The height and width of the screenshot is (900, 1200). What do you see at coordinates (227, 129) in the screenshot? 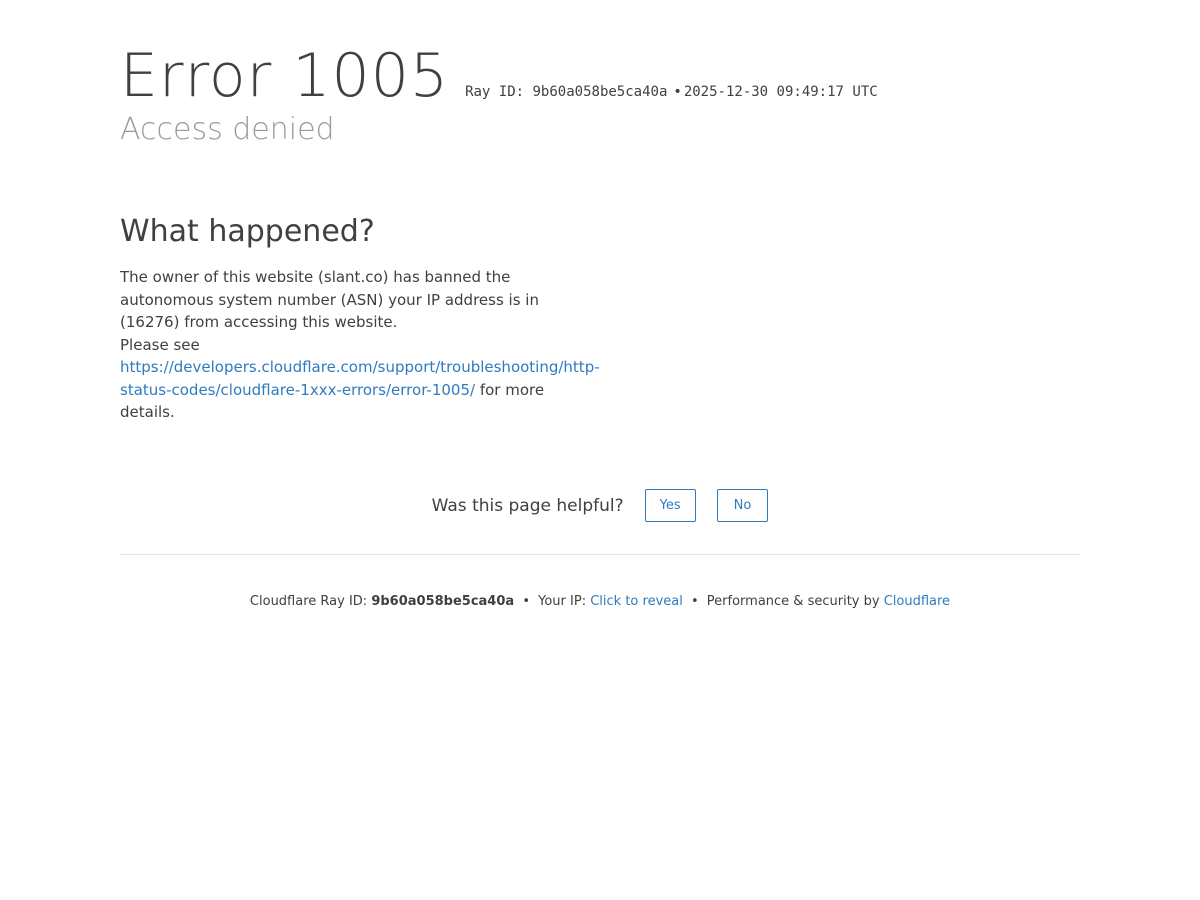
I see `error-subtitle: Access denied` at bounding box center [227, 129].